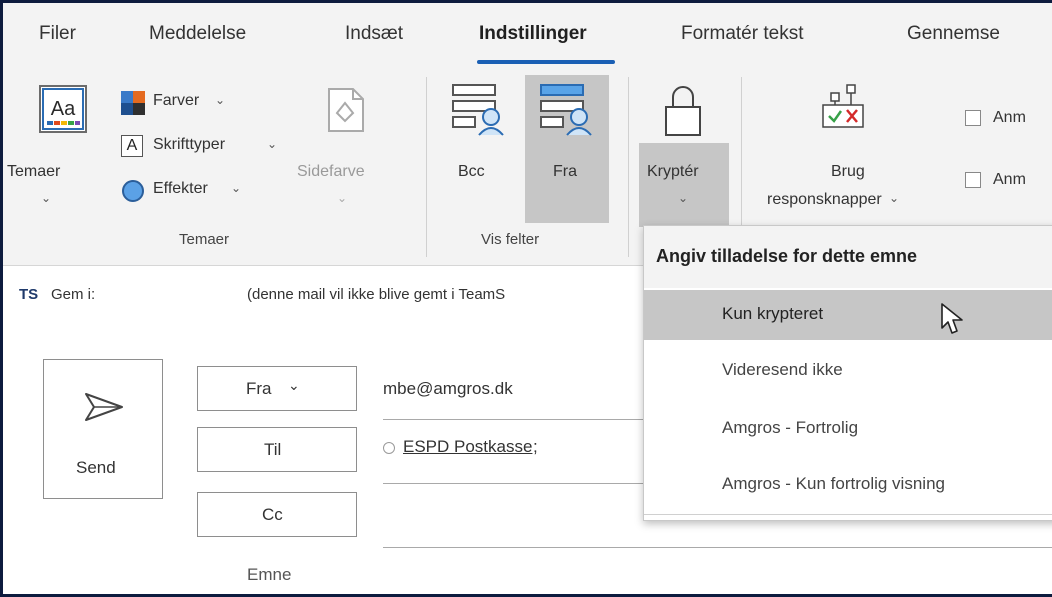  I want to click on presence-status-icon, so click(389, 448).